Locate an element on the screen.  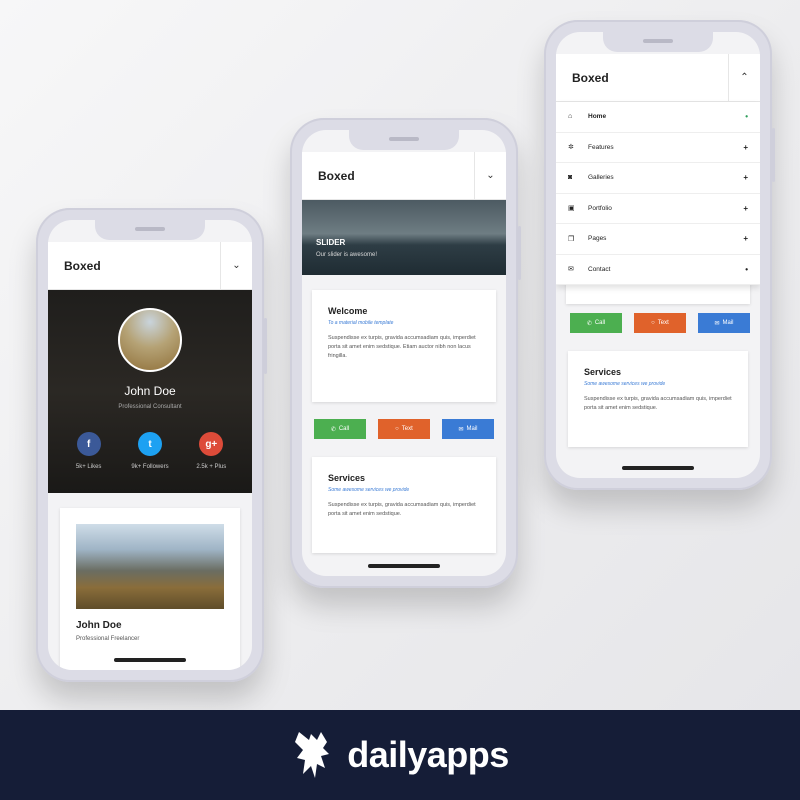
social-label: 5k+ Likes is located at coordinates (88, 467).